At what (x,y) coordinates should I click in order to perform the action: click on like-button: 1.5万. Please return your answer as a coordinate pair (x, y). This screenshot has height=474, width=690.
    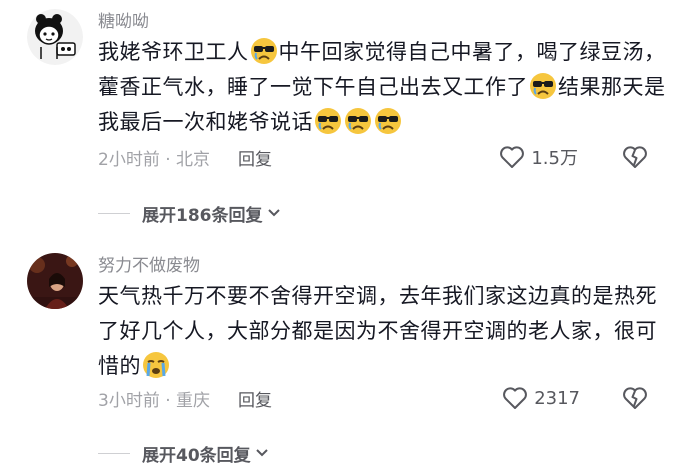
    Looking at the image, I should click on (538, 157).